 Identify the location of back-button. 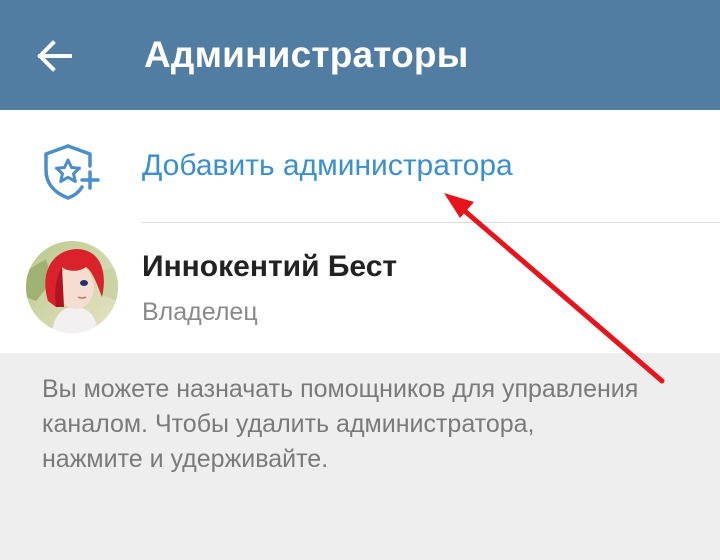
(54, 56).